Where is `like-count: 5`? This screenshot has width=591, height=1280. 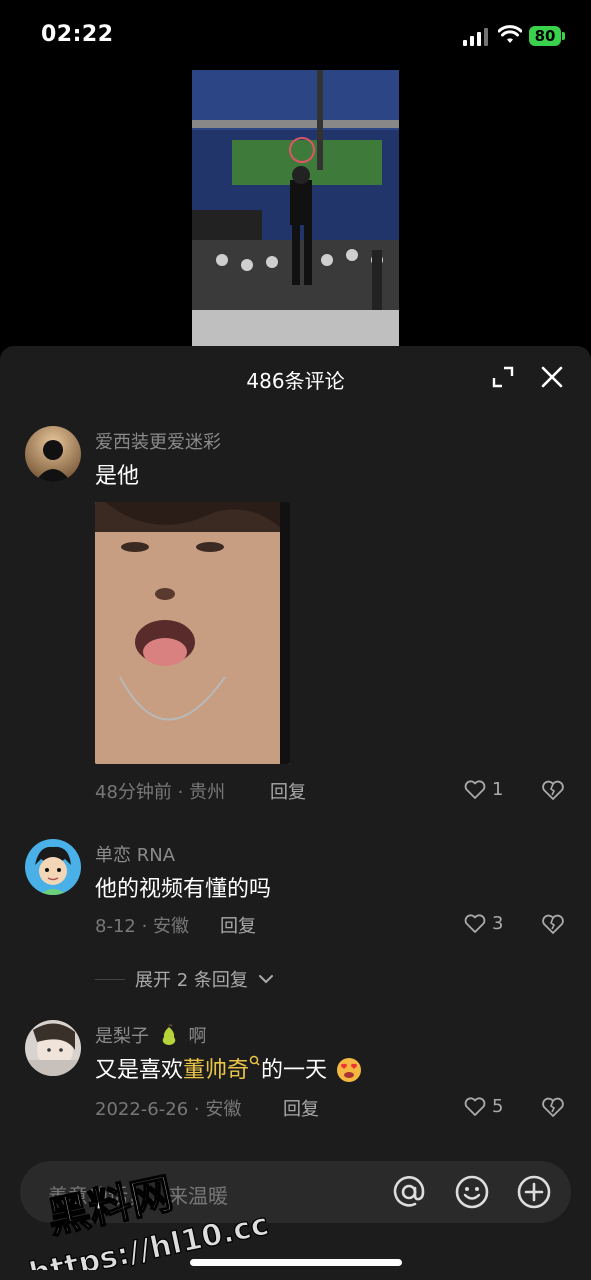
like-count: 5 is located at coordinates (498, 1106).